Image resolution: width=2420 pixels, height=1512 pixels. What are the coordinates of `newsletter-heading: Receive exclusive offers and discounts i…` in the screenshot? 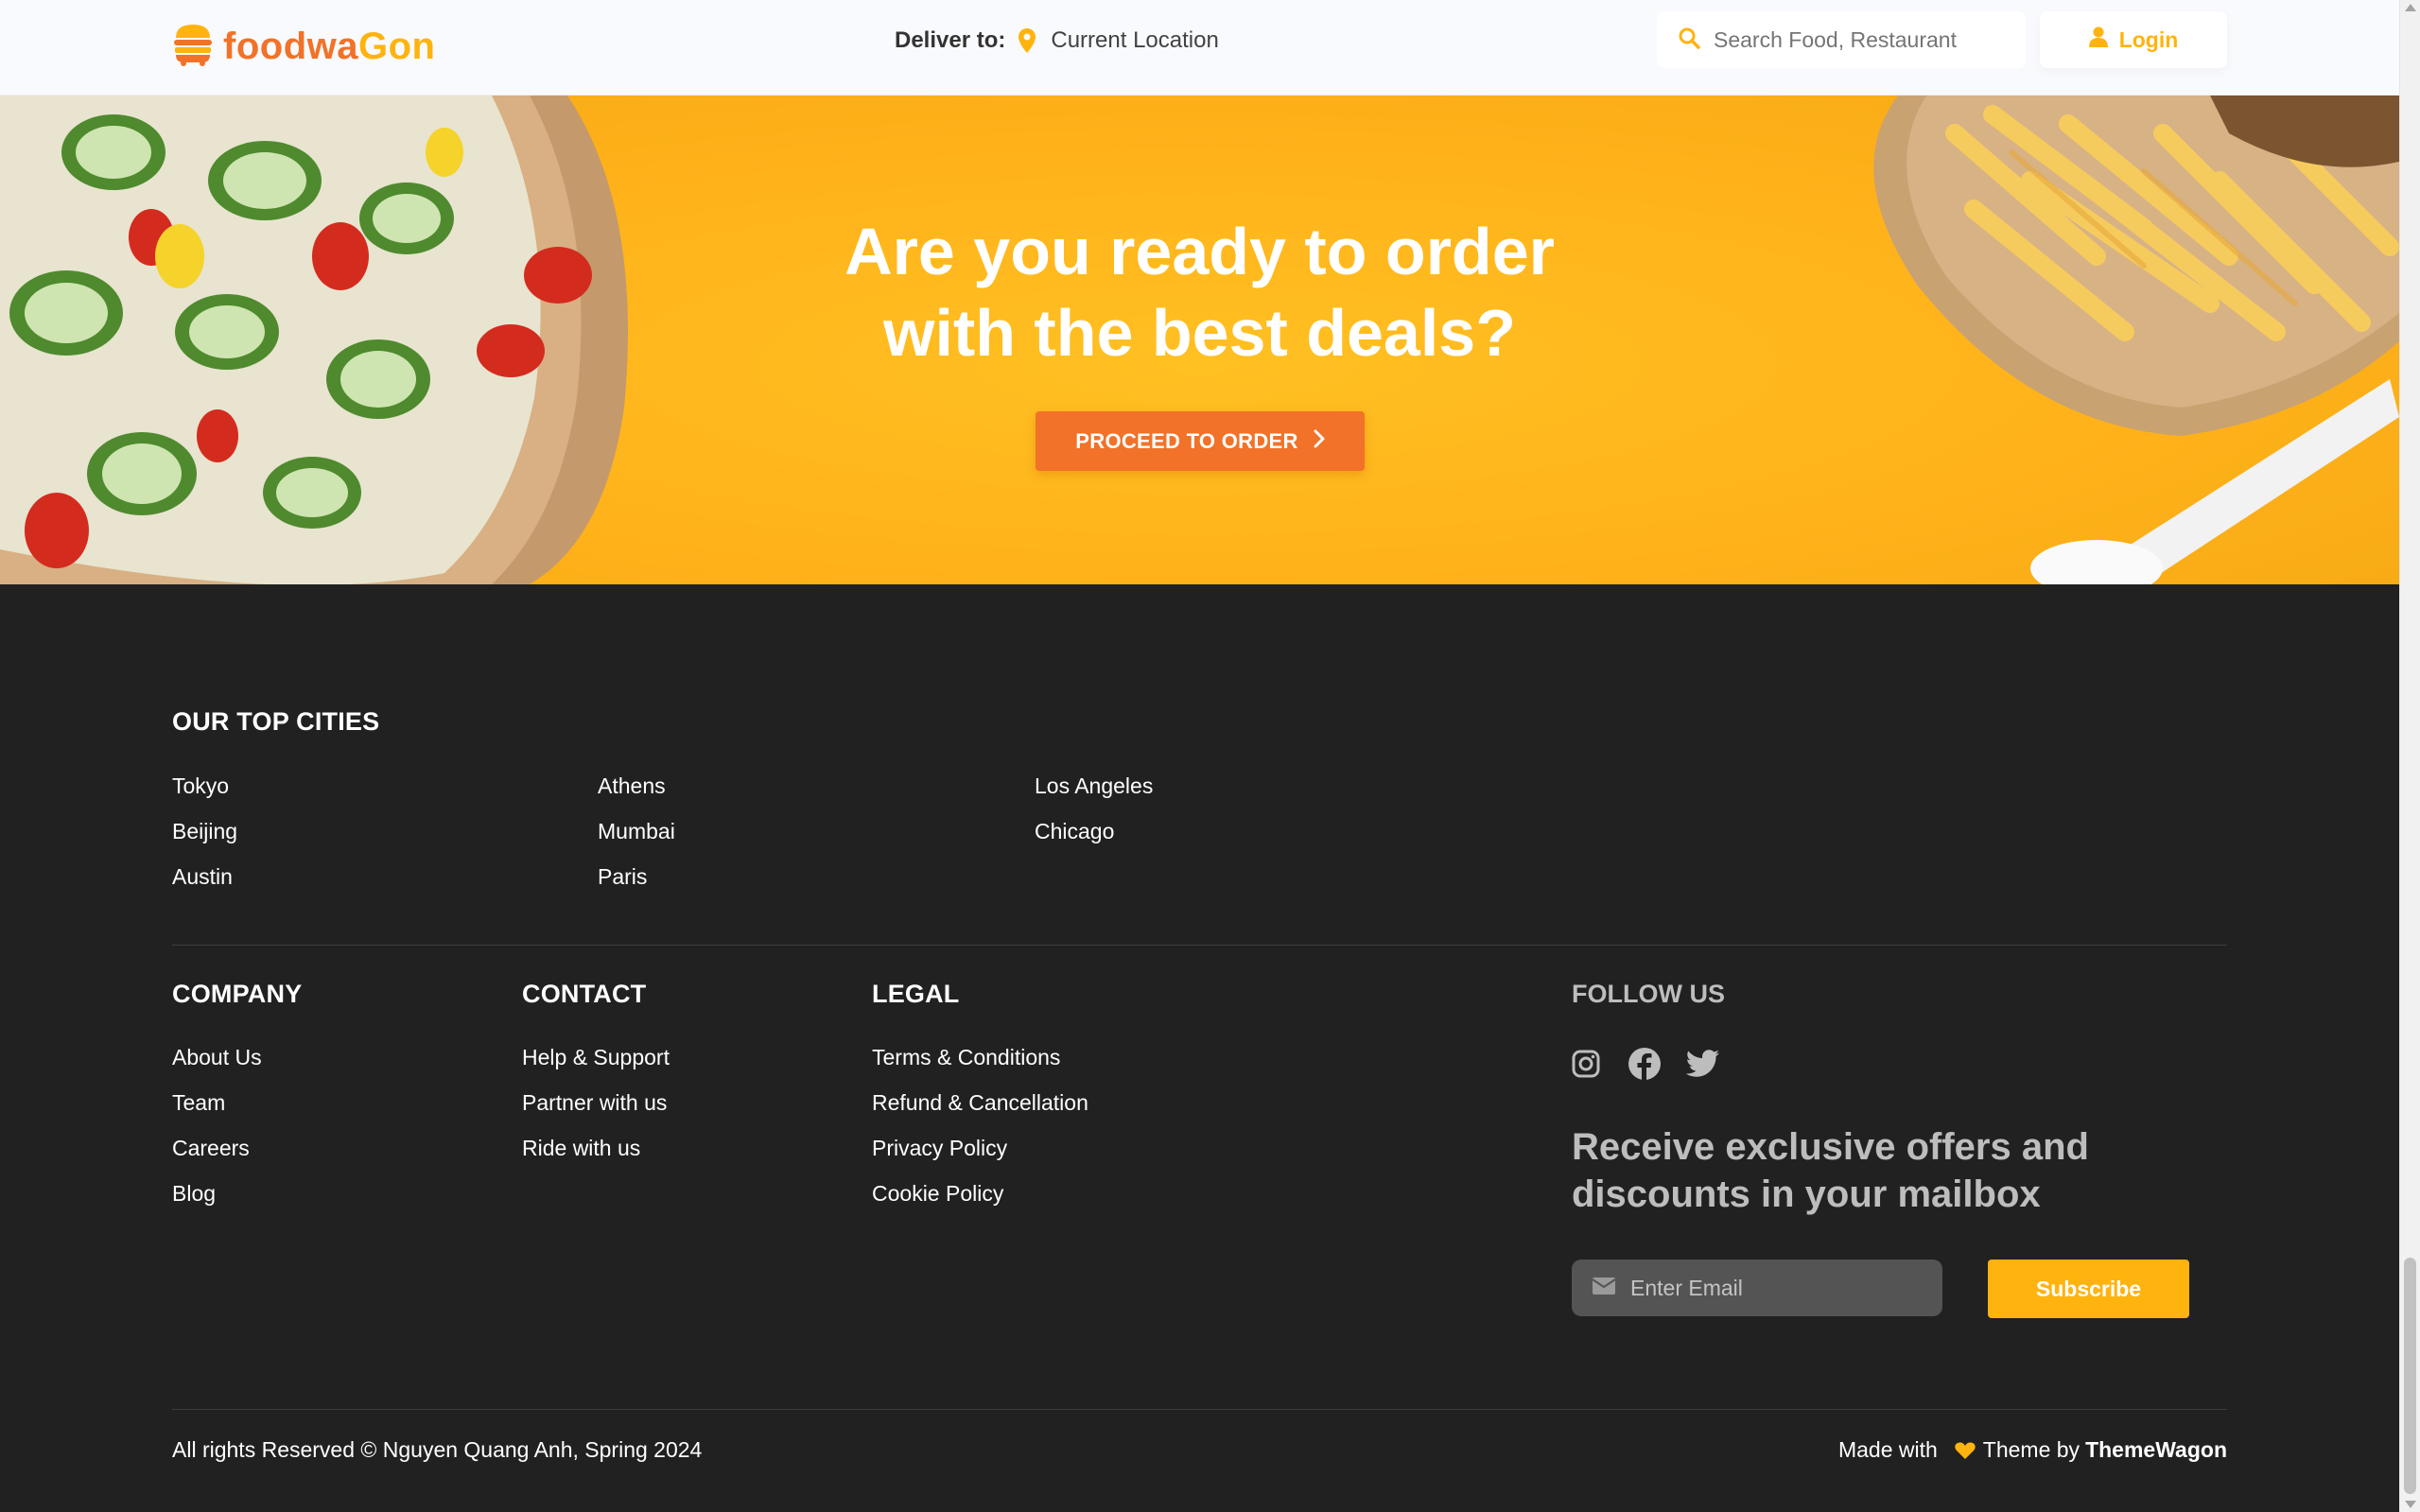 It's located at (1831, 1171).